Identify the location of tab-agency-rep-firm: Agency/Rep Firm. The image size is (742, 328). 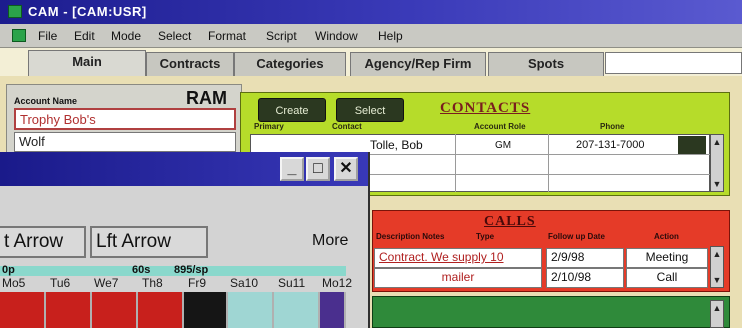
(418, 64).